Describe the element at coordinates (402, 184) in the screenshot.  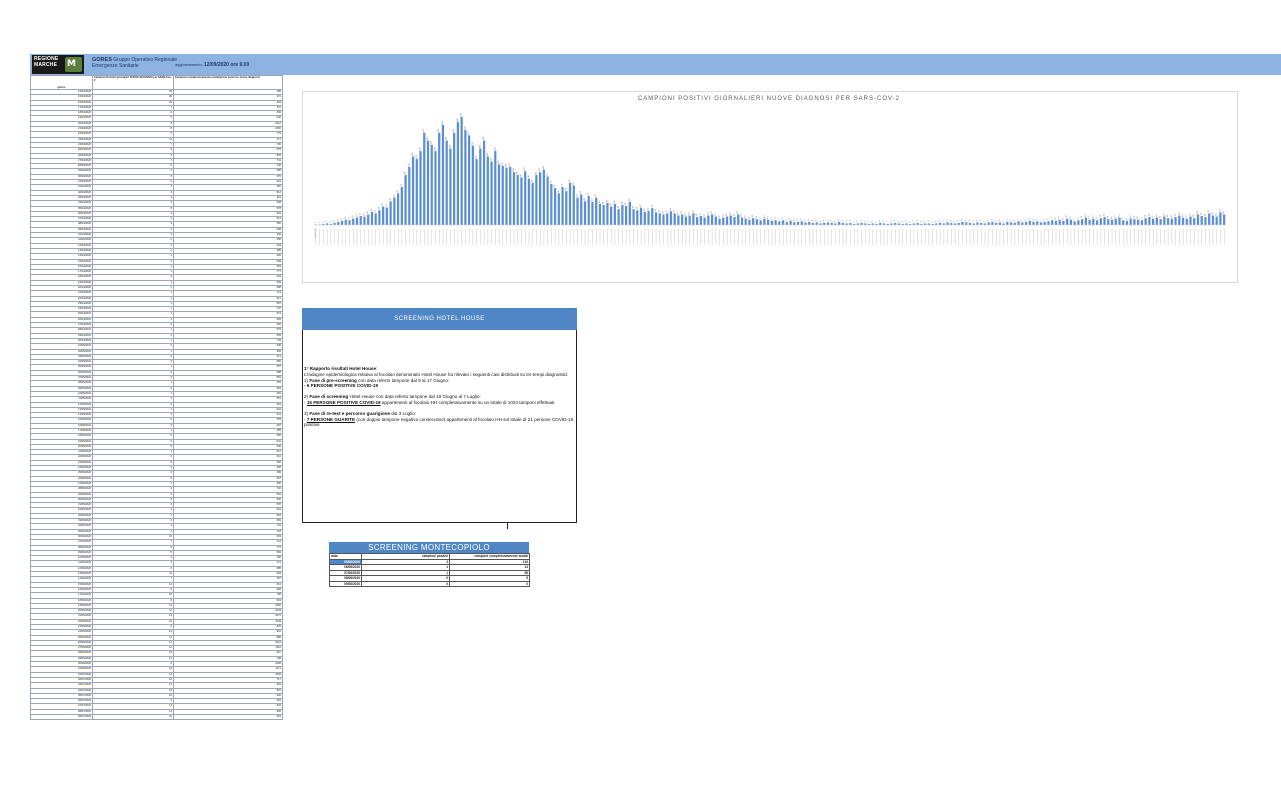
I see `chart-data-label: 72` at that location.